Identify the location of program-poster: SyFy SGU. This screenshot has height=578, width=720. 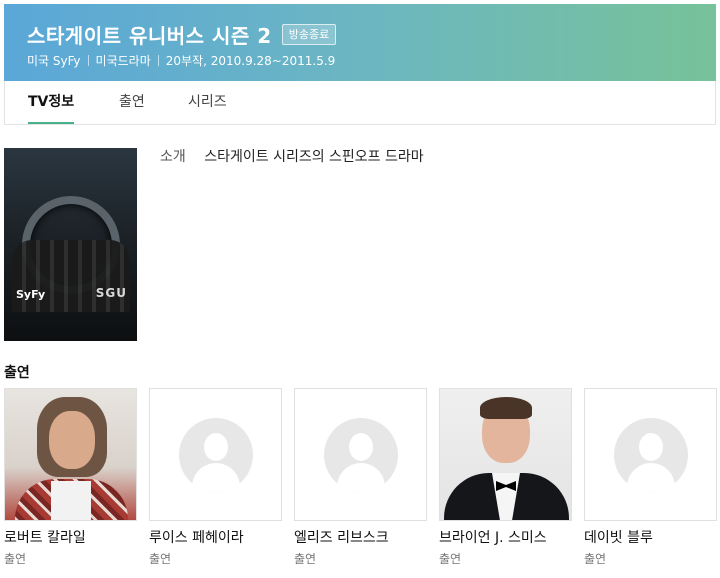
(70, 244).